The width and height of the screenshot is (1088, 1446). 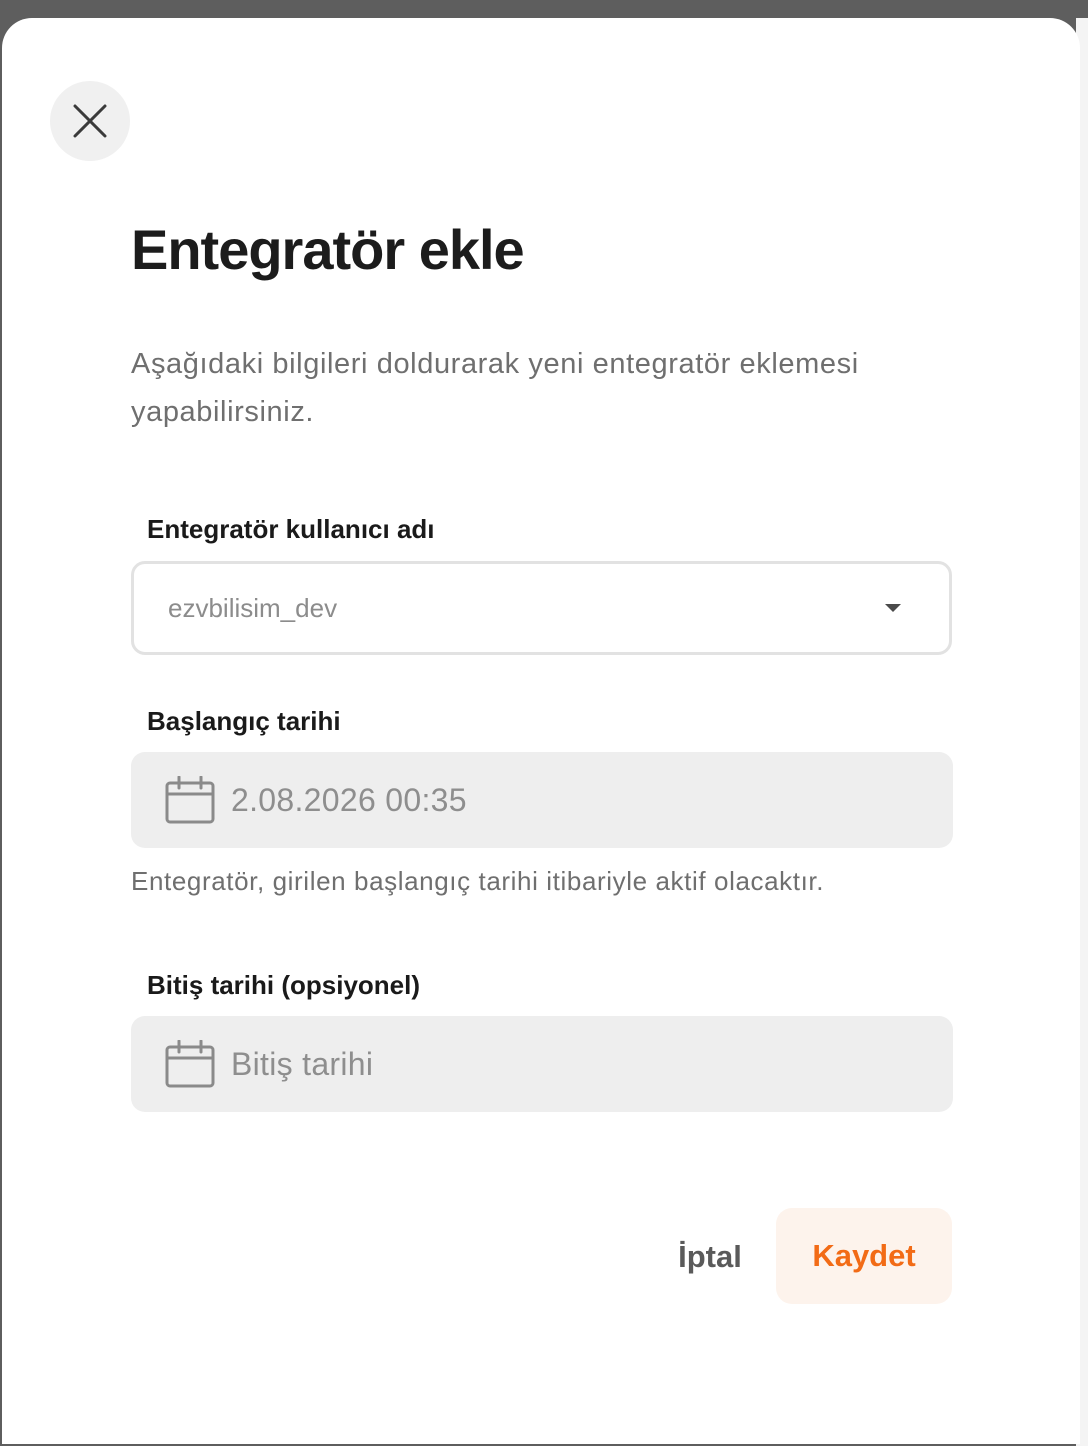 I want to click on close-button, so click(x=90, y=121).